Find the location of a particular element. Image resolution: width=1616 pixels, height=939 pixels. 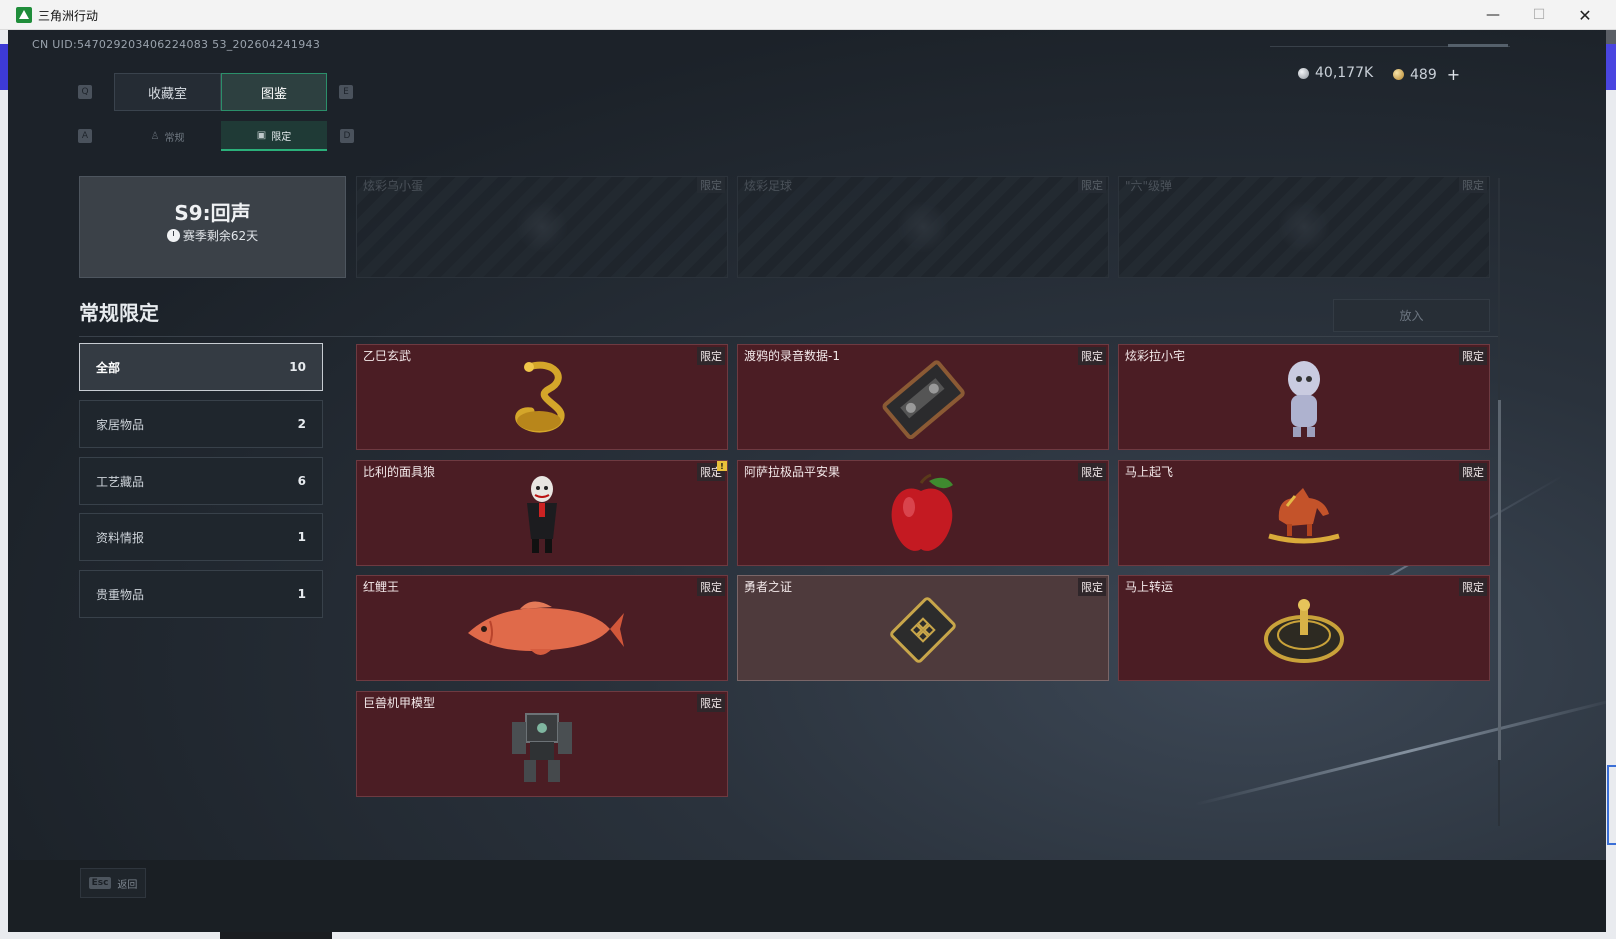

season-remaining: 赛季剩余62天 is located at coordinates (212, 235).